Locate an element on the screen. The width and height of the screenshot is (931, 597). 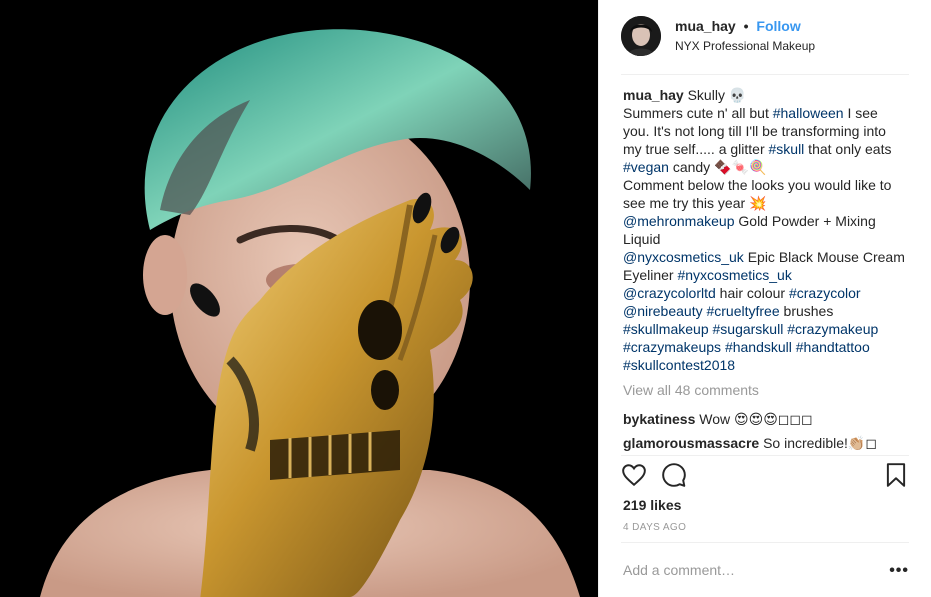
ellipsis-icon: ••• is located at coordinates (899, 571).